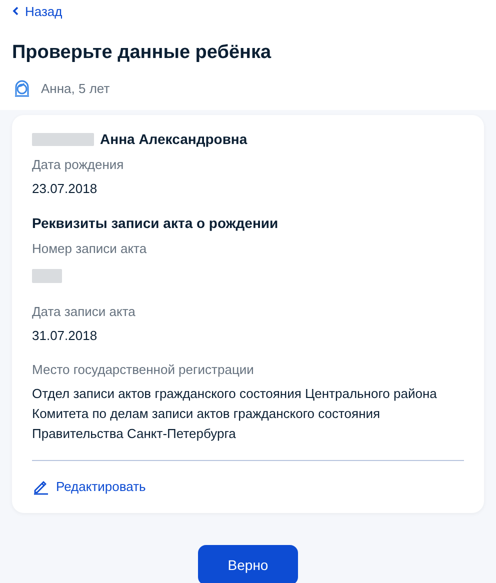 Image resolution: width=496 pixels, height=583 pixels. I want to click on child-name: Анна, 5 лет, so click(75, 88).